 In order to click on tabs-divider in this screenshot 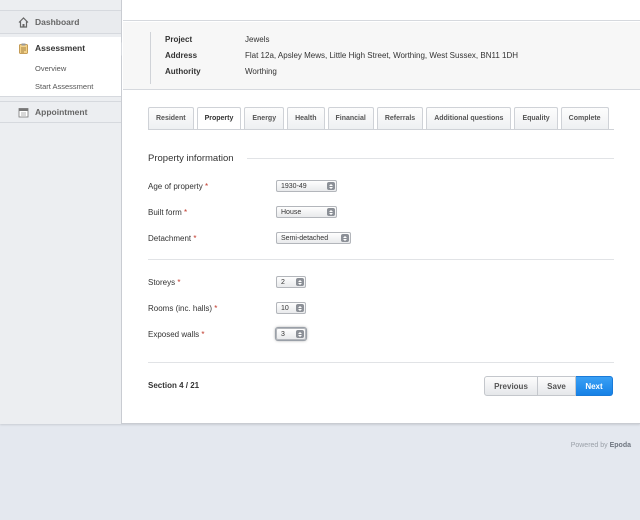, I will do `click(381, 129)`.